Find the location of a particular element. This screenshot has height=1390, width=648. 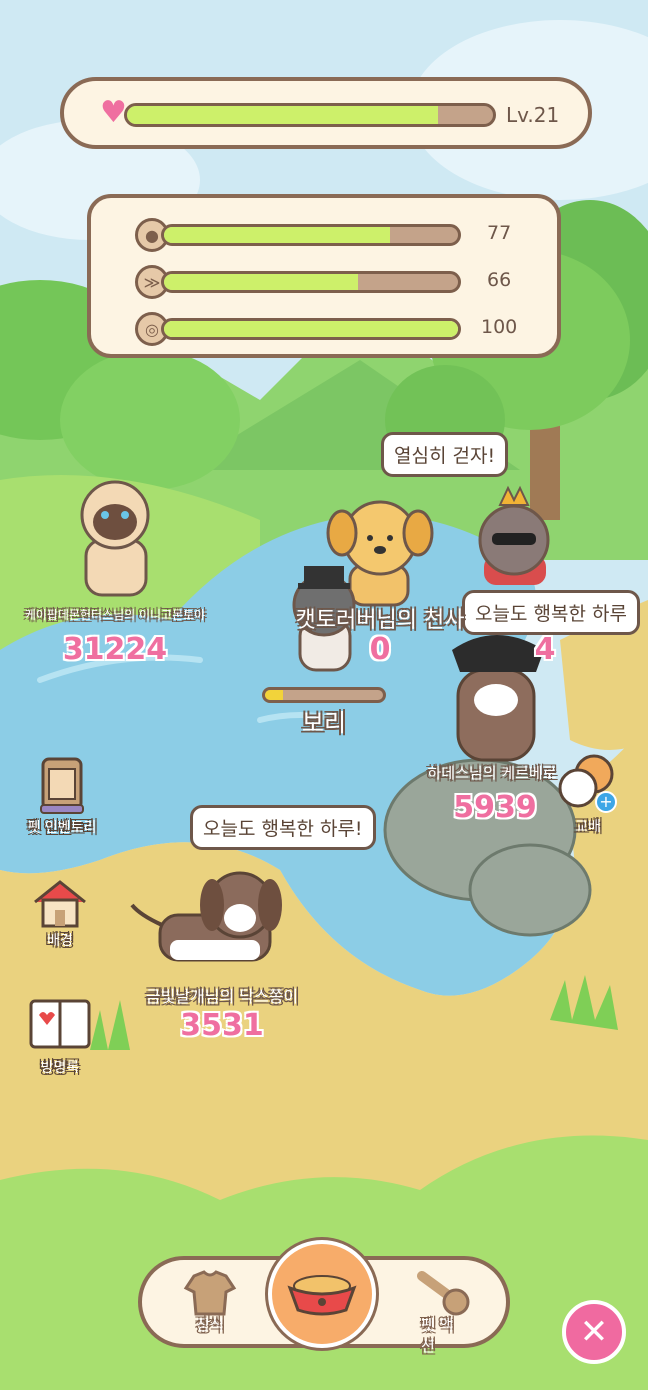

background-button: 배경 is located at coordinates (60, 914).